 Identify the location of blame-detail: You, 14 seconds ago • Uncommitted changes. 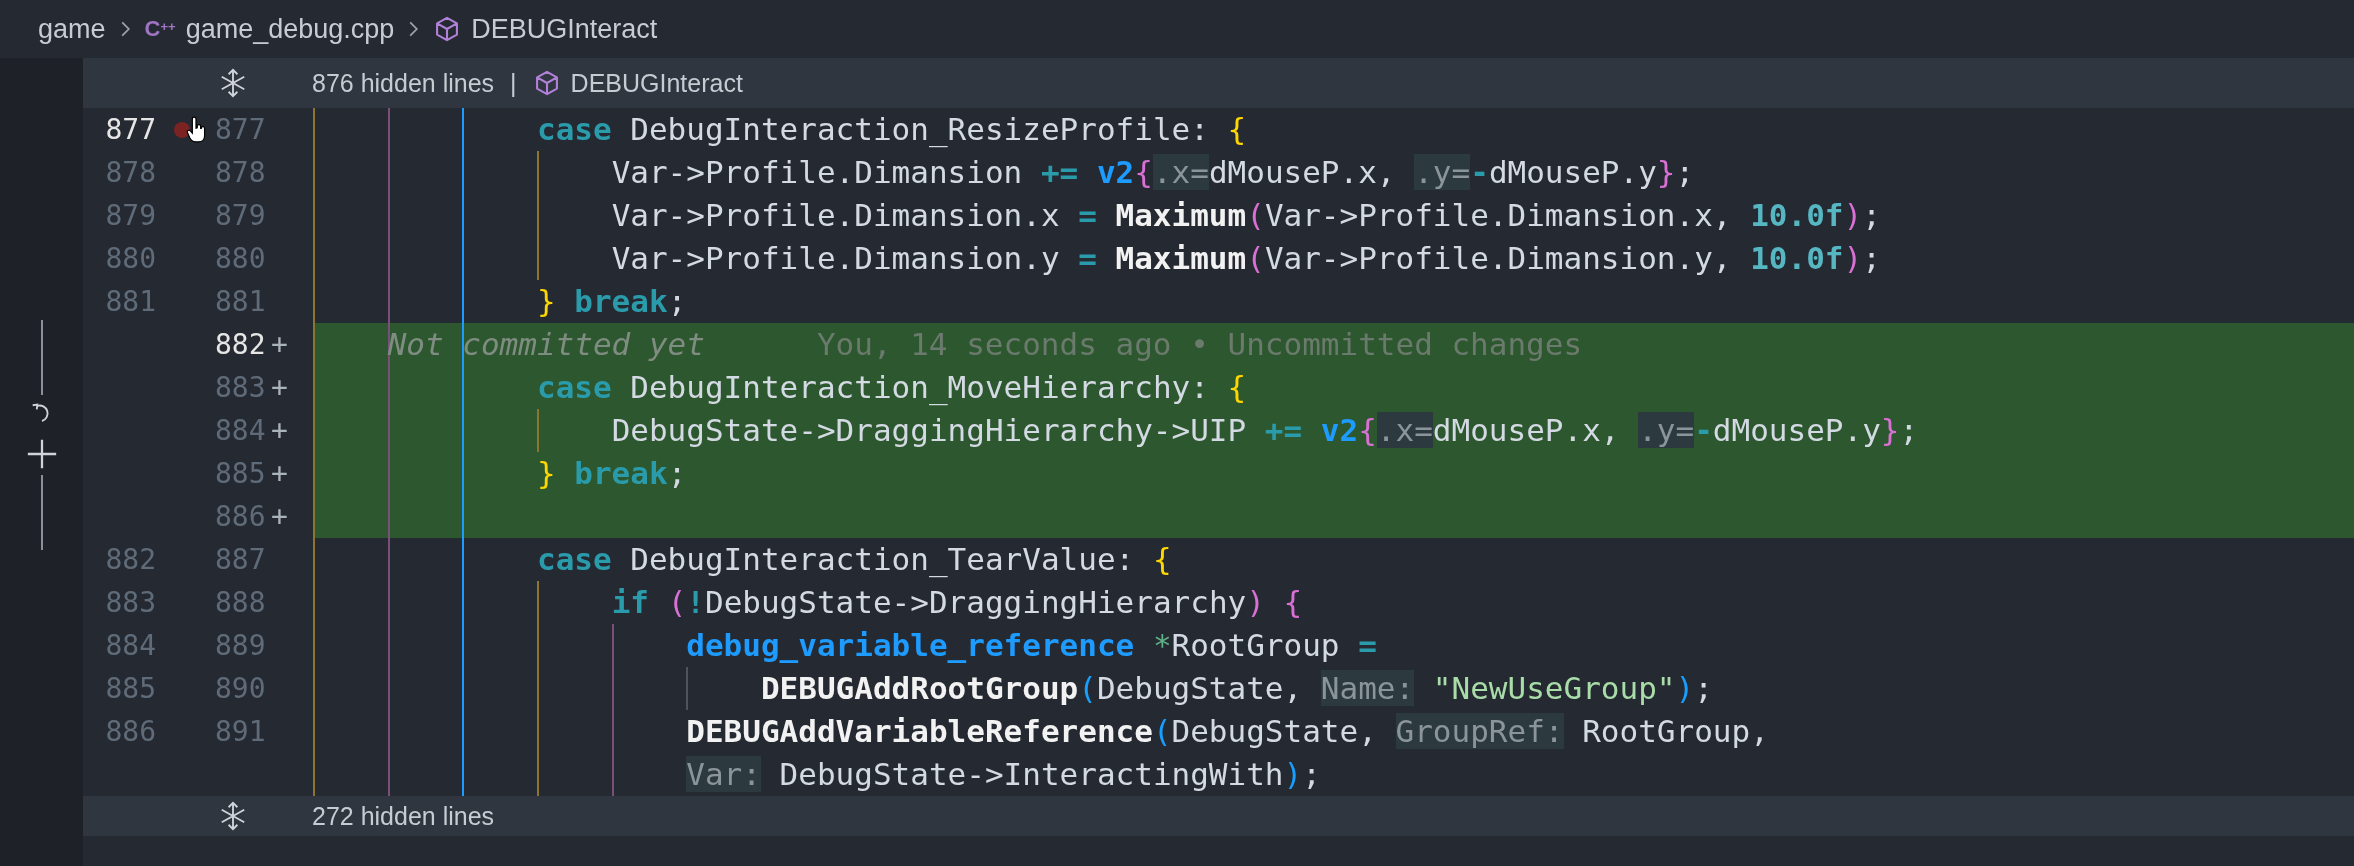
(1199, 344).